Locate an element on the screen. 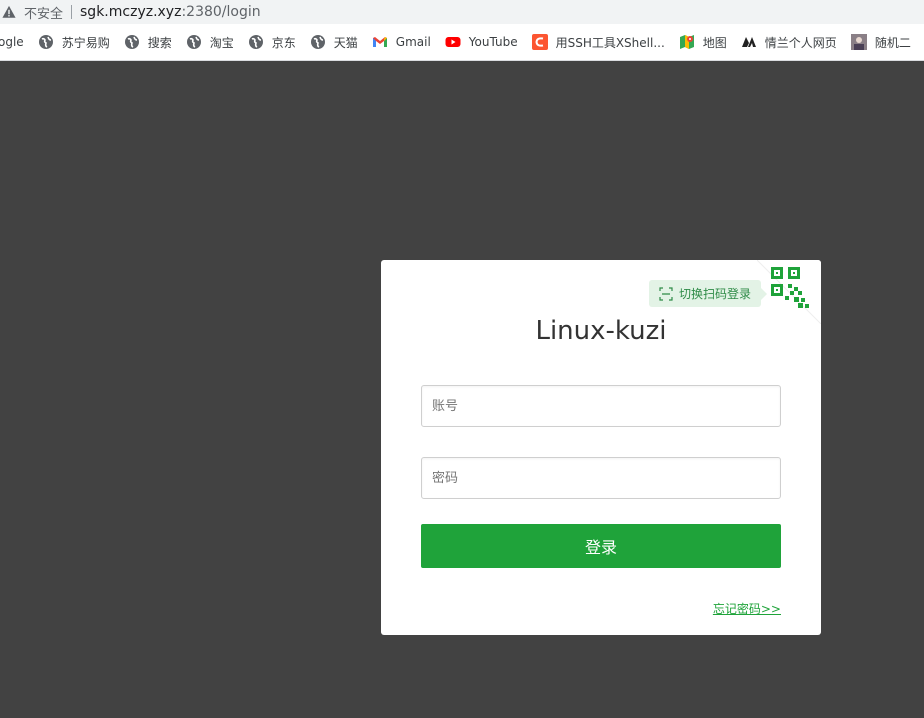  bookmark-gmail: Gmail is located at coordinates (402, 42).